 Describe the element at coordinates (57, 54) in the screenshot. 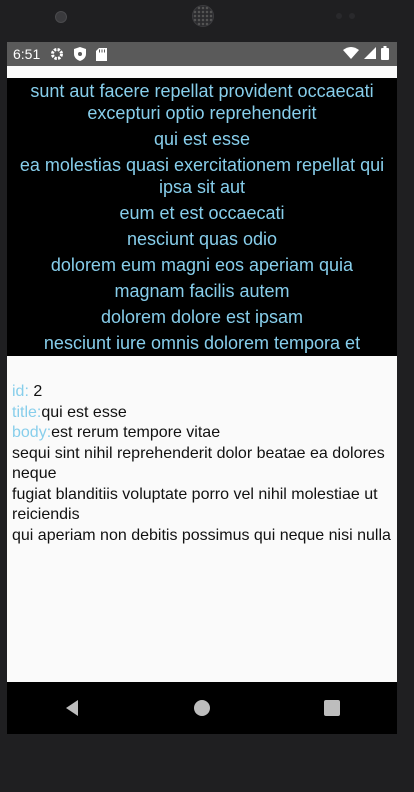

I see `gear-icon` at that location.